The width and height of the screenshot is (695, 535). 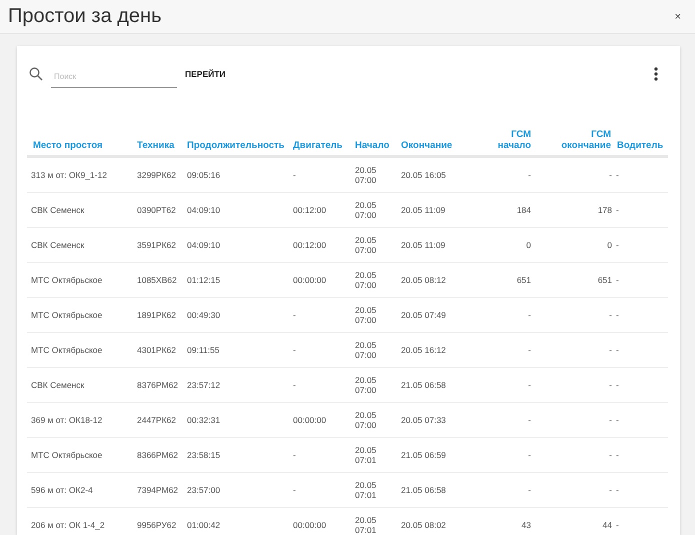 What do you see at coordinates (156, 350) in the screenshot?
I see `table-cell: 4301РК62` at bounding box center [156, 350].